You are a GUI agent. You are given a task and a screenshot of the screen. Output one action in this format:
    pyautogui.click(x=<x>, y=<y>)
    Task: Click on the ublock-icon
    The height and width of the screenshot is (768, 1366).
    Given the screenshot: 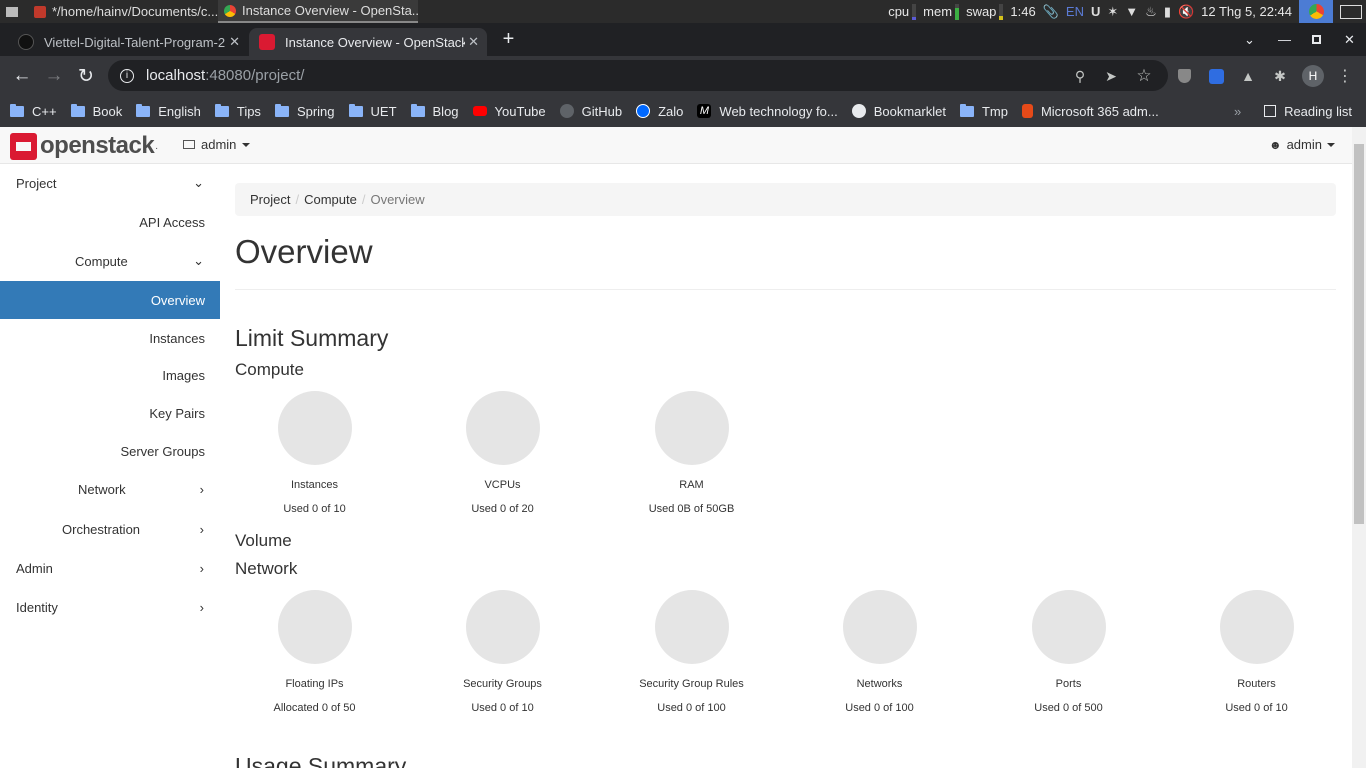 What is the action you would take?
    pyautogui.click(x=1184, y=76)
    